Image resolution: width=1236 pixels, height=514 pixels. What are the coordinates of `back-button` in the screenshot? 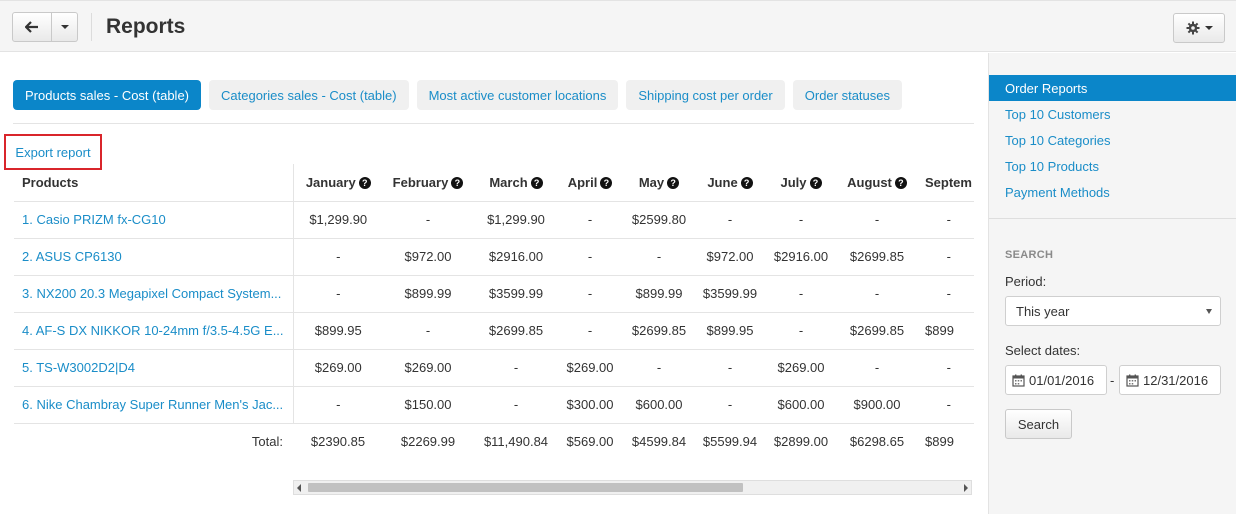 It's located at (32, 27).